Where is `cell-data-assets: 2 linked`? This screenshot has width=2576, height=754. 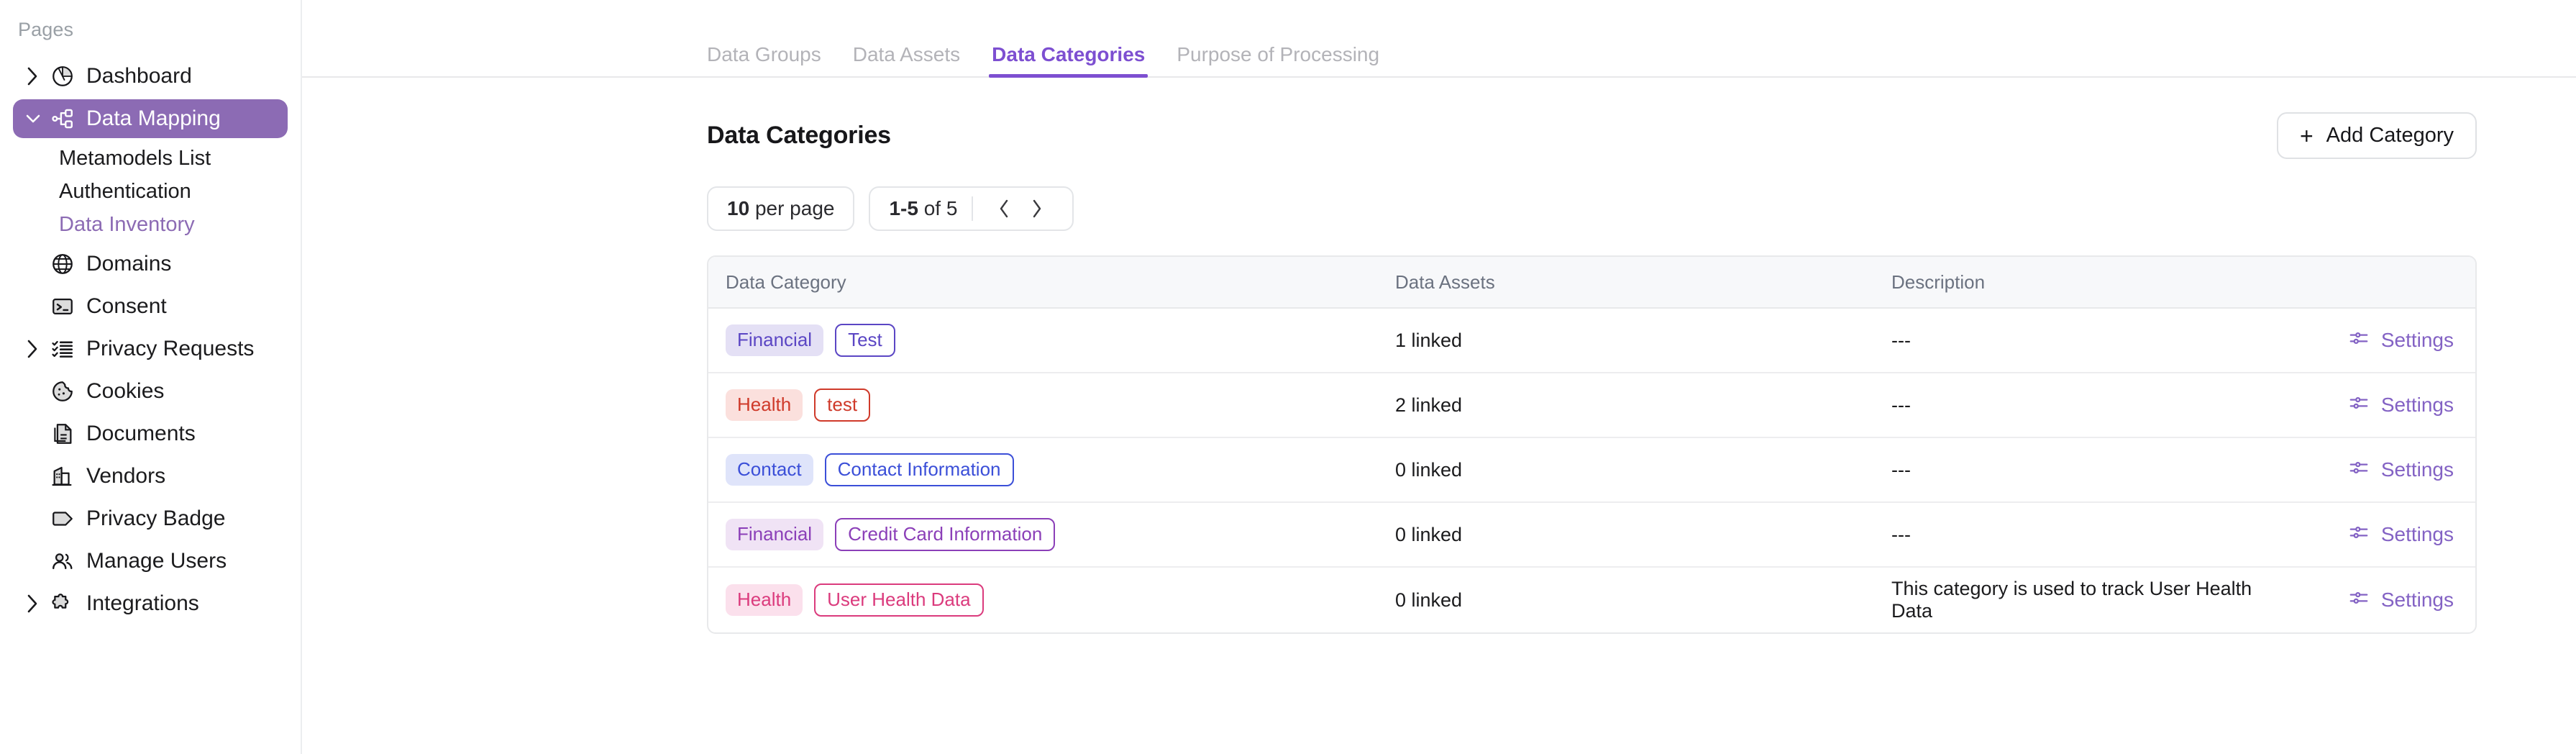
cell-data-assets: 2 linked is located at coordinates (1429, 405).